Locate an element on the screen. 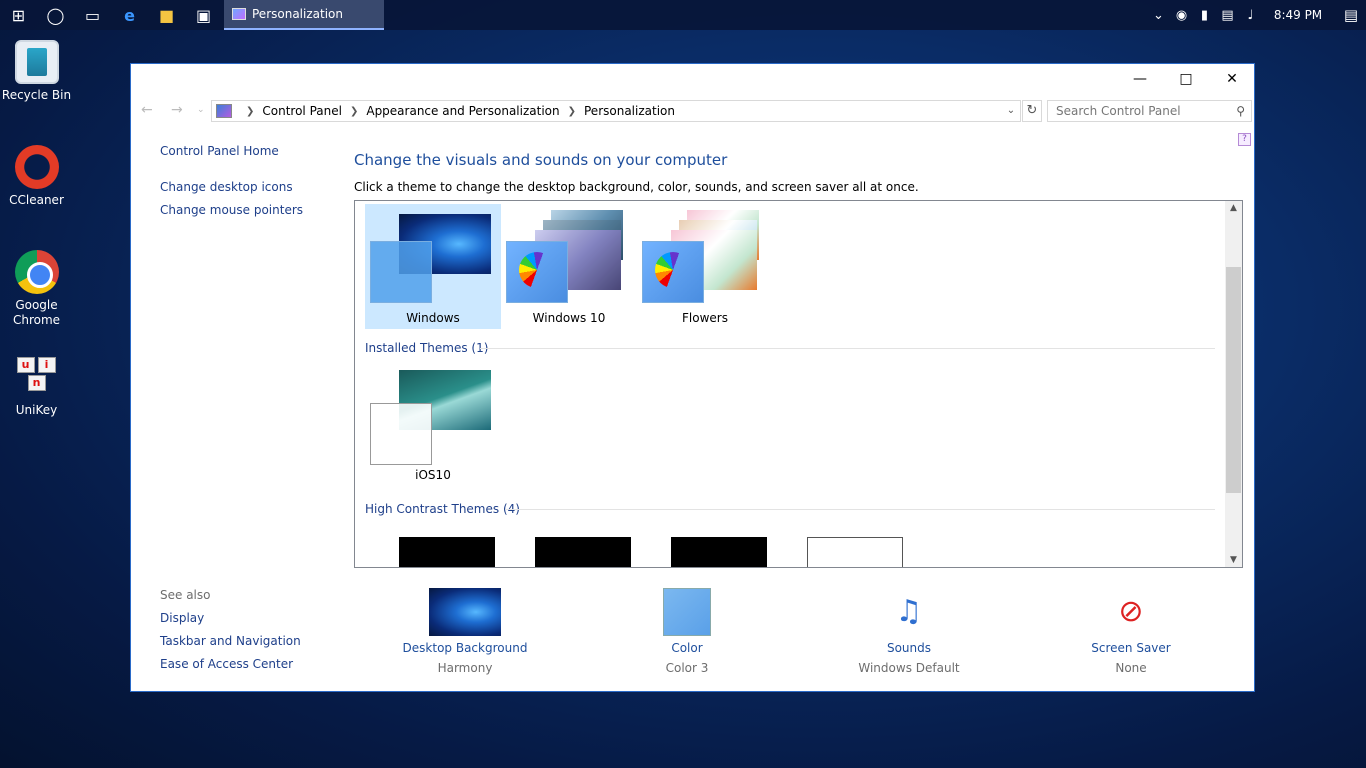  cortana-circle-icon: ◯ is located at coordinates (55, 15).